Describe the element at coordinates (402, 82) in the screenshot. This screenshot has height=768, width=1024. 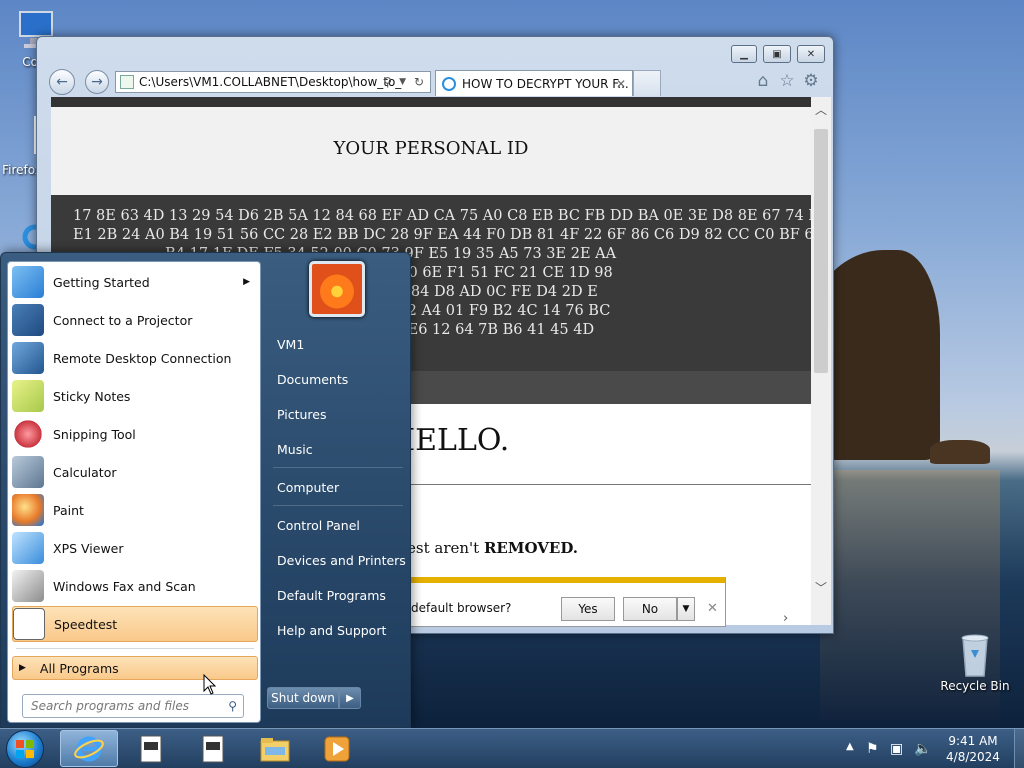
I see `dropdown-icon: ▼` at that location.